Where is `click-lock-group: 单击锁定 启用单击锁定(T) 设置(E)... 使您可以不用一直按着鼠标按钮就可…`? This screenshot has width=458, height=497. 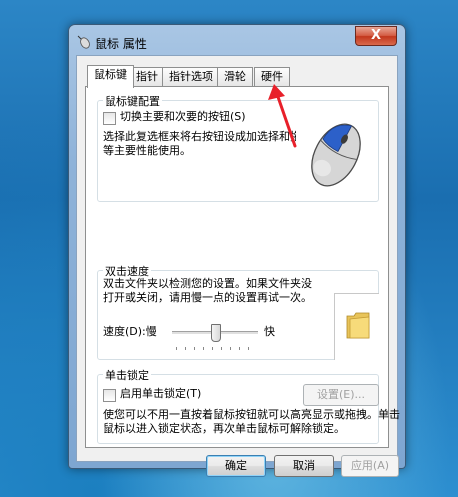 click-lock-group: 单击锁定 启用单击锁定(T) 设置(E)... 使您可以不用一直按着鼠标按钮就可… is located at coordinates (248, 405).